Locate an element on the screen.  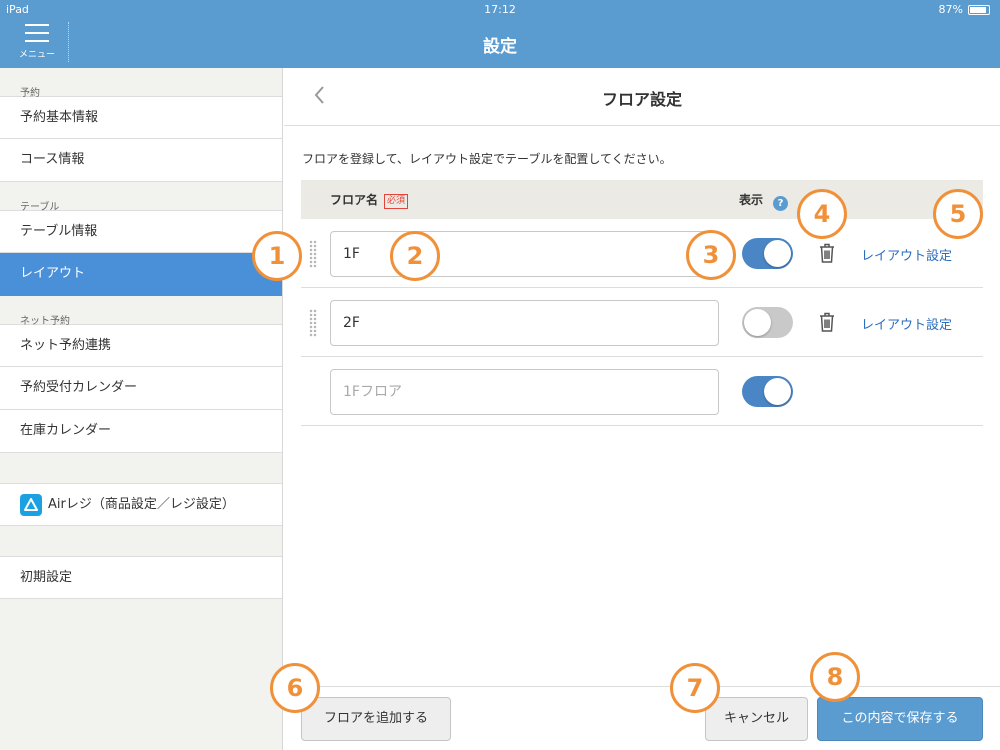
status-time: 17:12 is located at coordinates (500, 9).